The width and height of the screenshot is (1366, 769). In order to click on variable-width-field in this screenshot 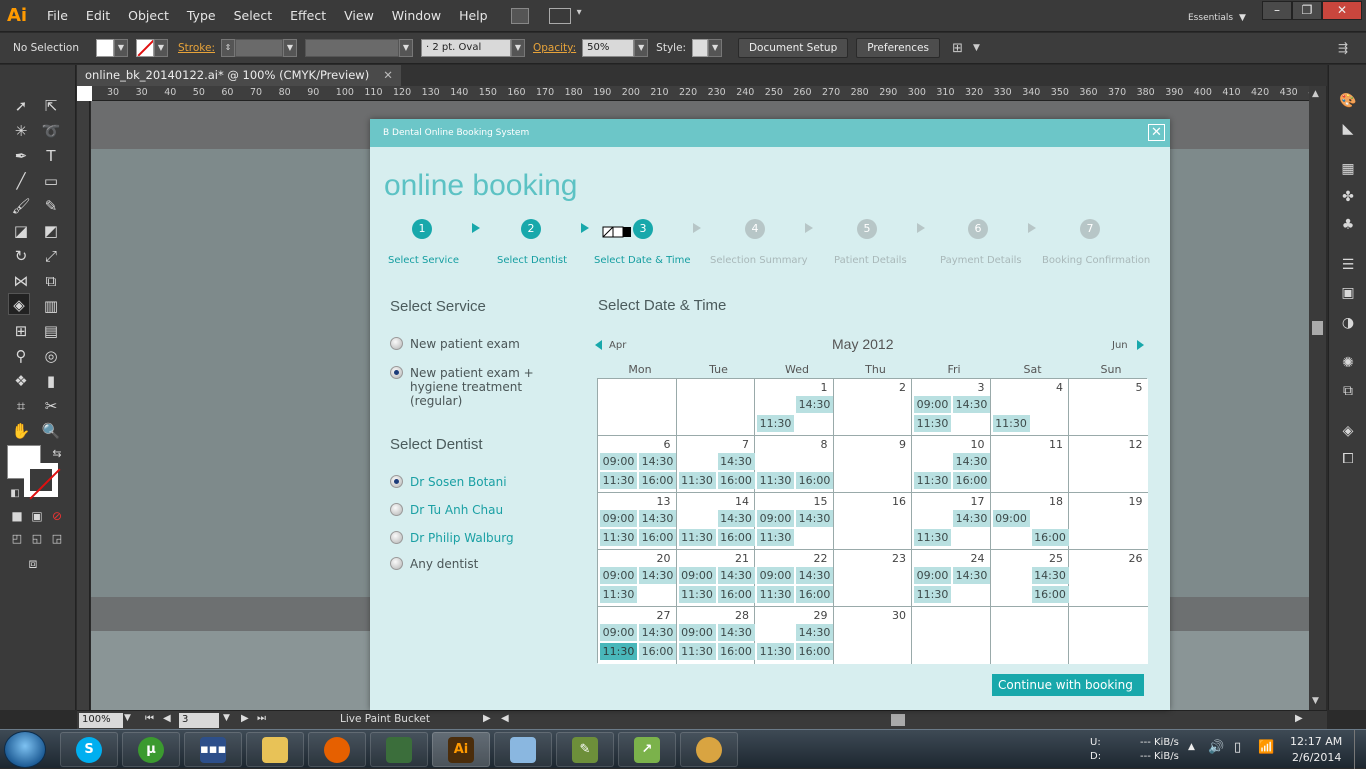, I will do `click(352, 48)`.